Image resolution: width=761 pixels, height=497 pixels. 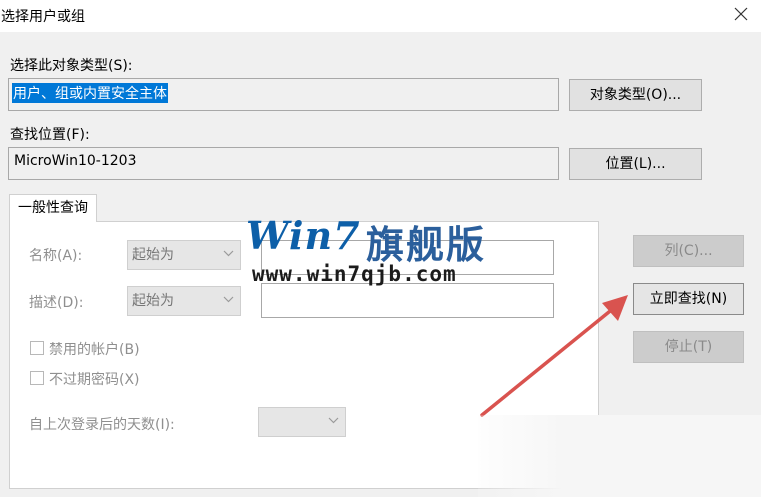 I want to click on name-mode-select: 起始为, so click(x=184, y=255).